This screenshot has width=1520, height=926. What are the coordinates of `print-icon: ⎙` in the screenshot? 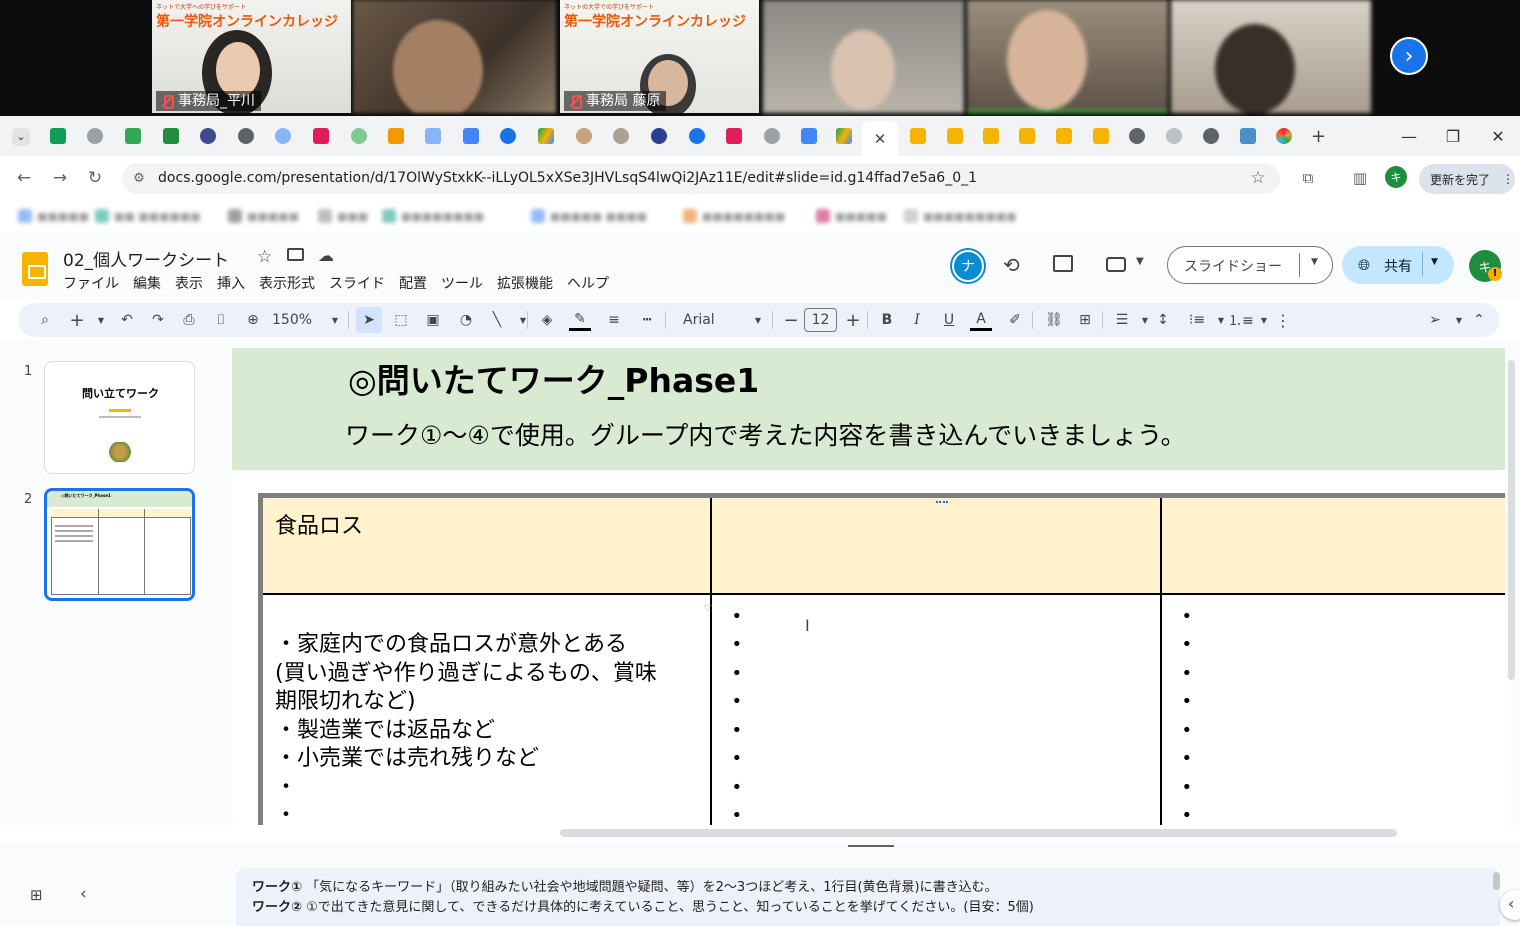 It's located at (189, 320).